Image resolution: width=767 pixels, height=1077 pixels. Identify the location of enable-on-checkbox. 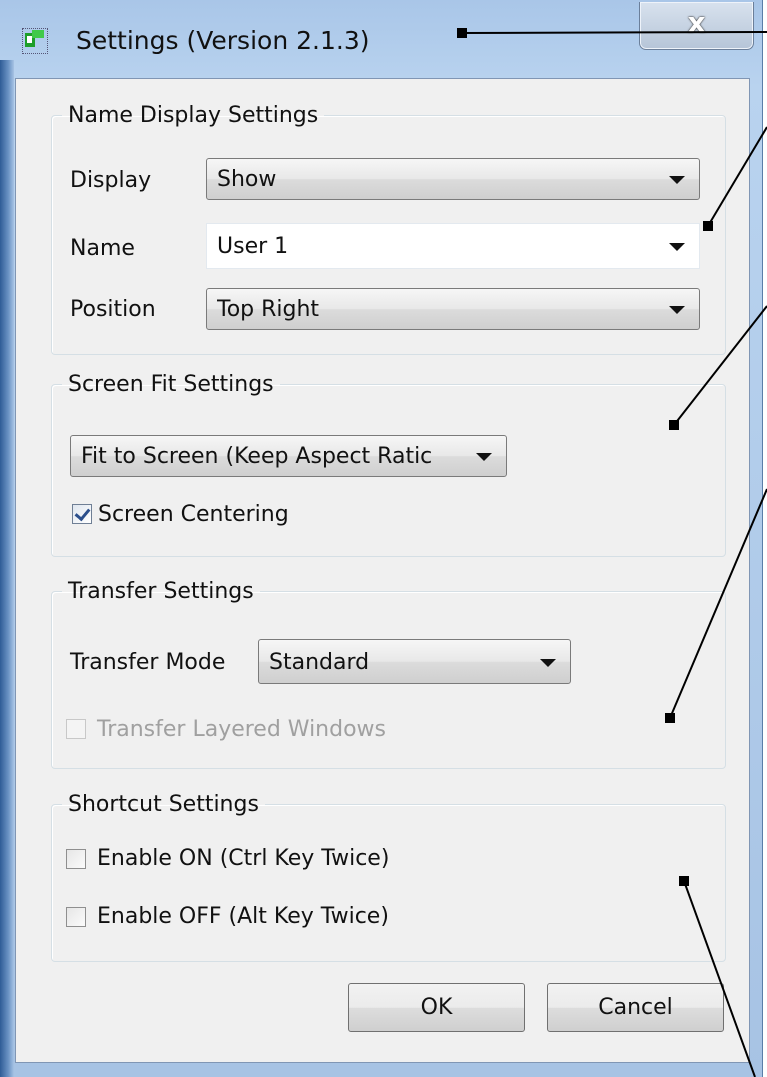
(76, 859).